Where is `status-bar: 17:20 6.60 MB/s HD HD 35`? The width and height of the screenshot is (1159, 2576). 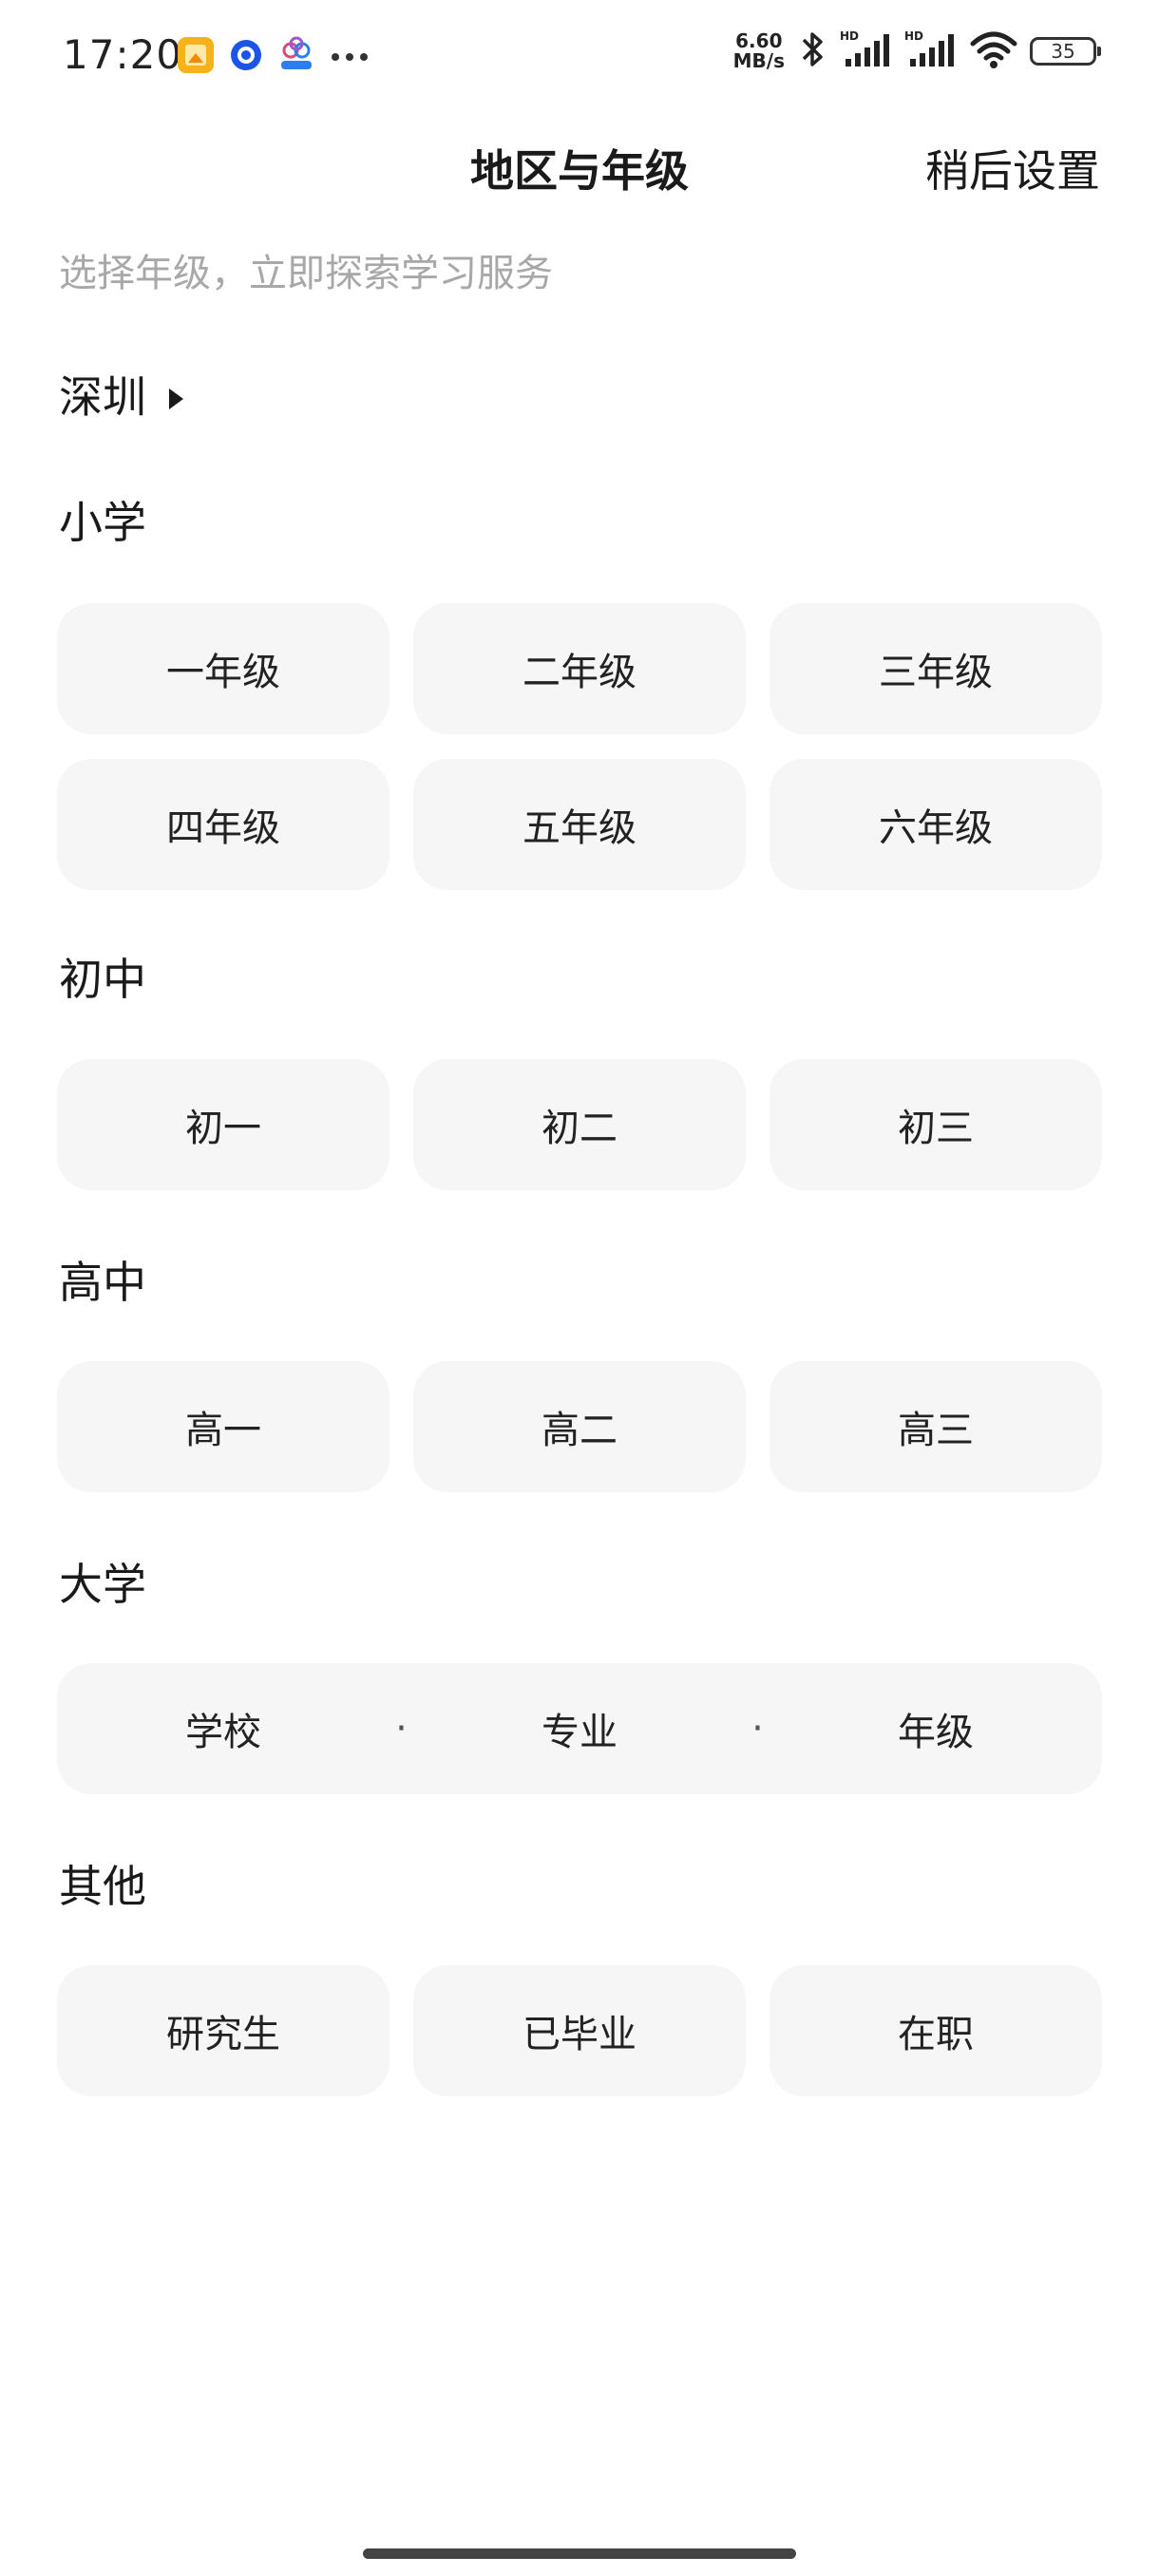 status-bar: 17:20 6.60 MB/s HD HD 35 is located at coordinates (579, 54).